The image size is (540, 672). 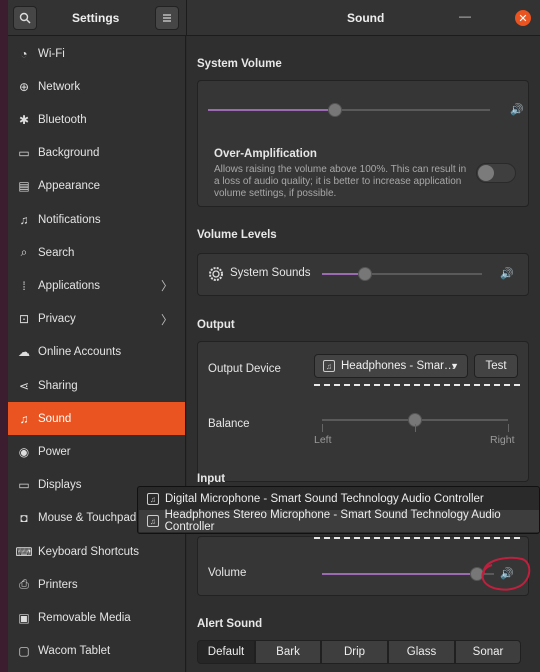 I want to click on main-header: Sound — ✕, so click(x=363, y=18).